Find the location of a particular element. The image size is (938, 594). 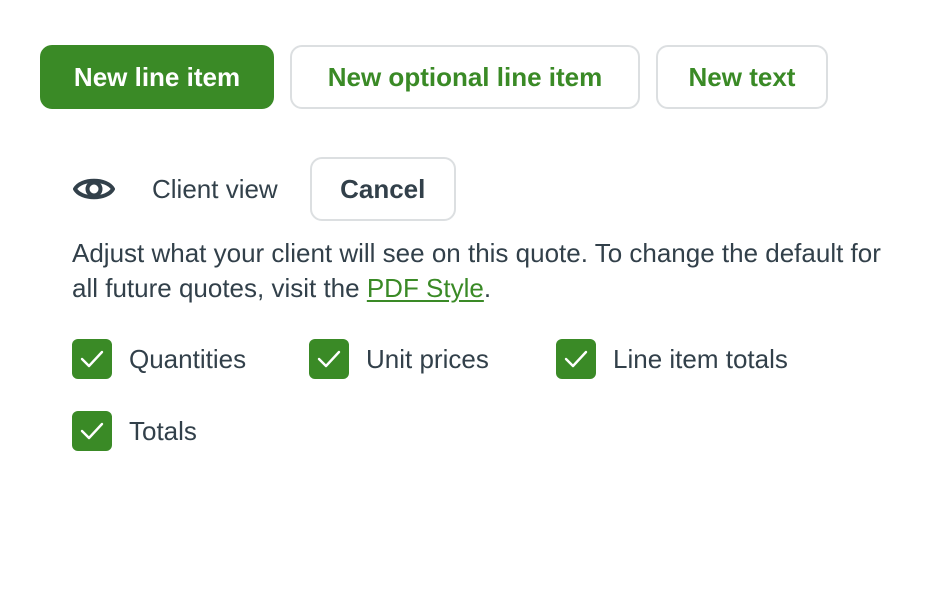

unit-prices-label: Unit prices is located at coordinates (427, 358).